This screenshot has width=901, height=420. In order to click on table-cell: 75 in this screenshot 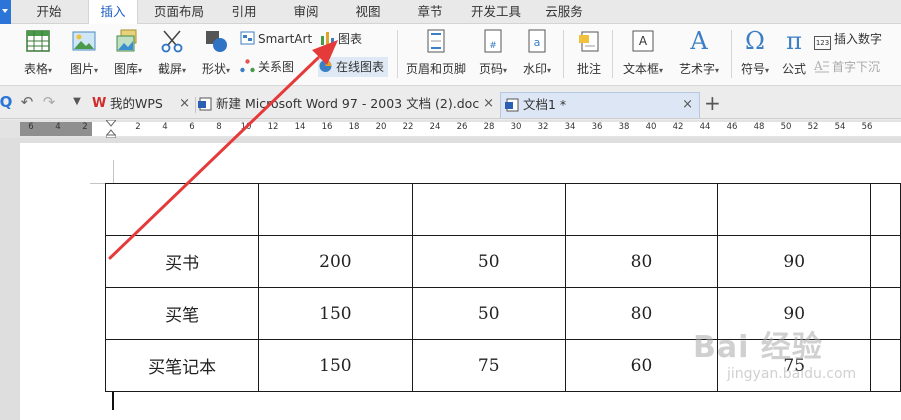, I will do `click(488, 365)`.